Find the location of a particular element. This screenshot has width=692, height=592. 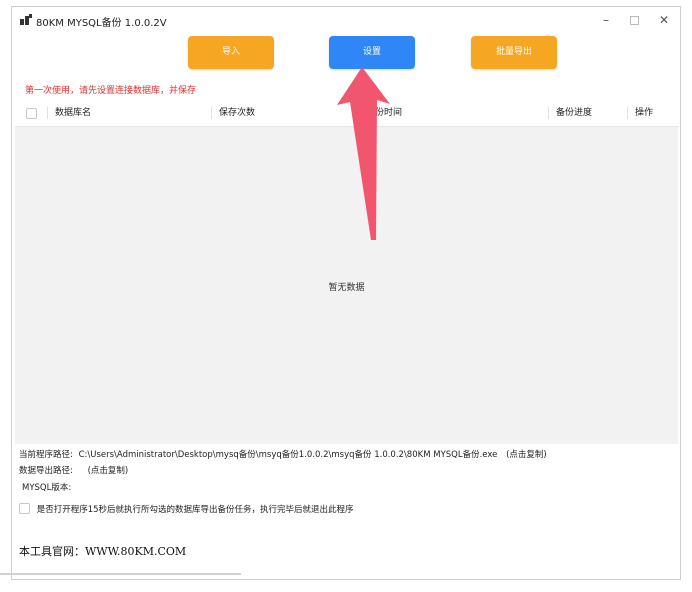

bottom-scroll-track is located at coordinates (120, 574).